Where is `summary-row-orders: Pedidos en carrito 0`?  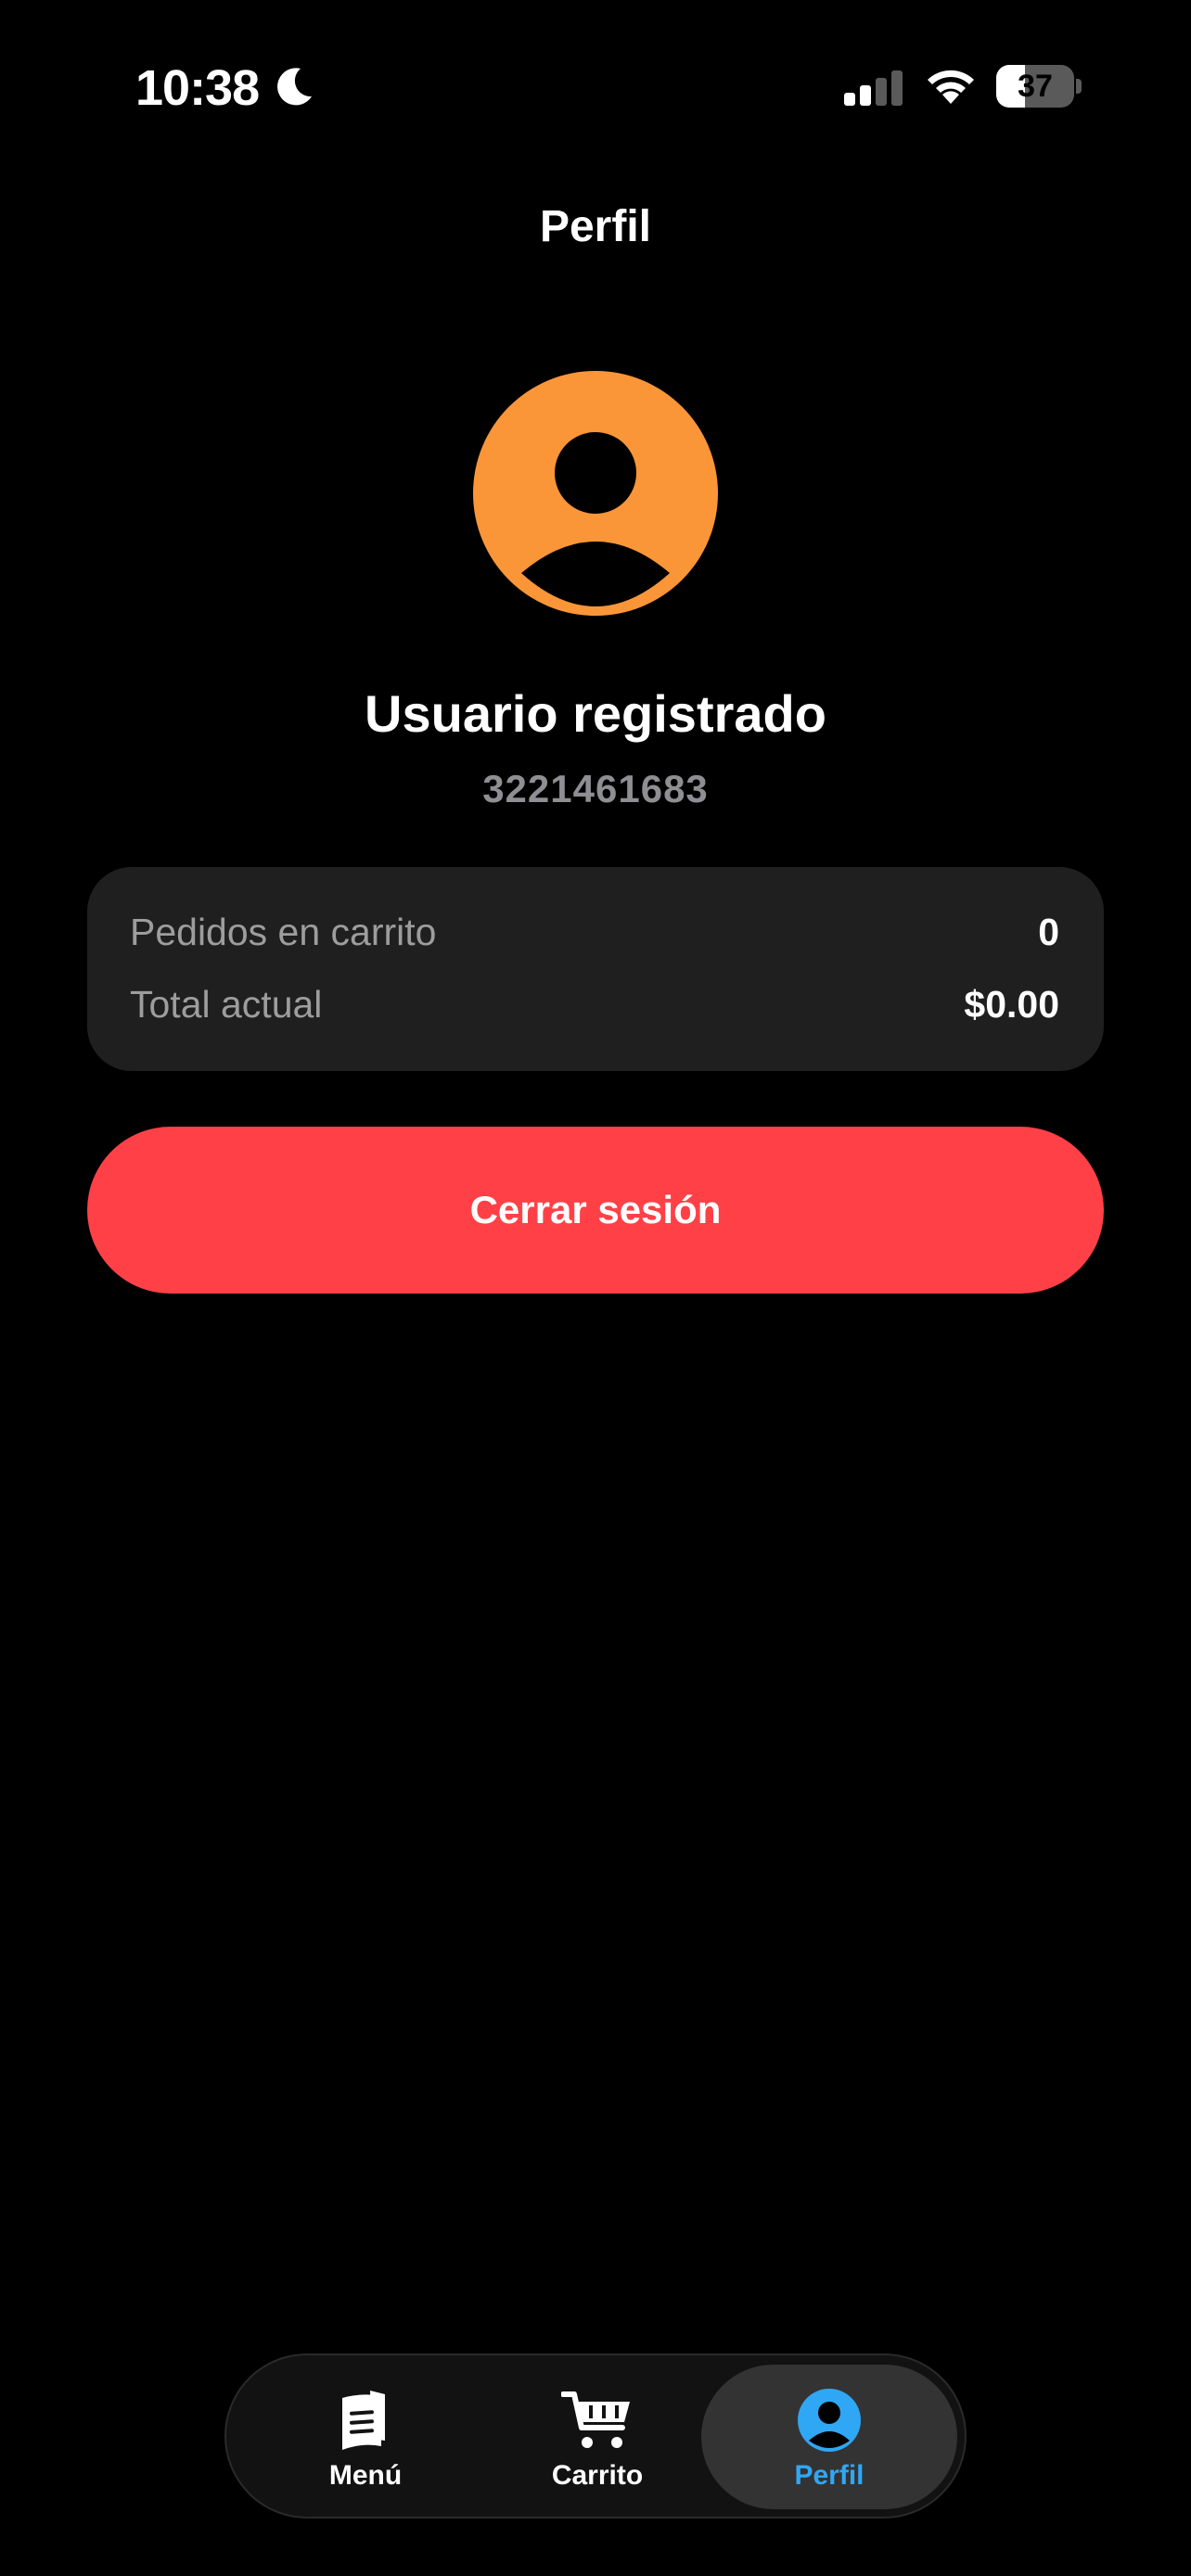 summary-row-orders: Pedidos en carrito 0 is located at coordinates (594, 932).